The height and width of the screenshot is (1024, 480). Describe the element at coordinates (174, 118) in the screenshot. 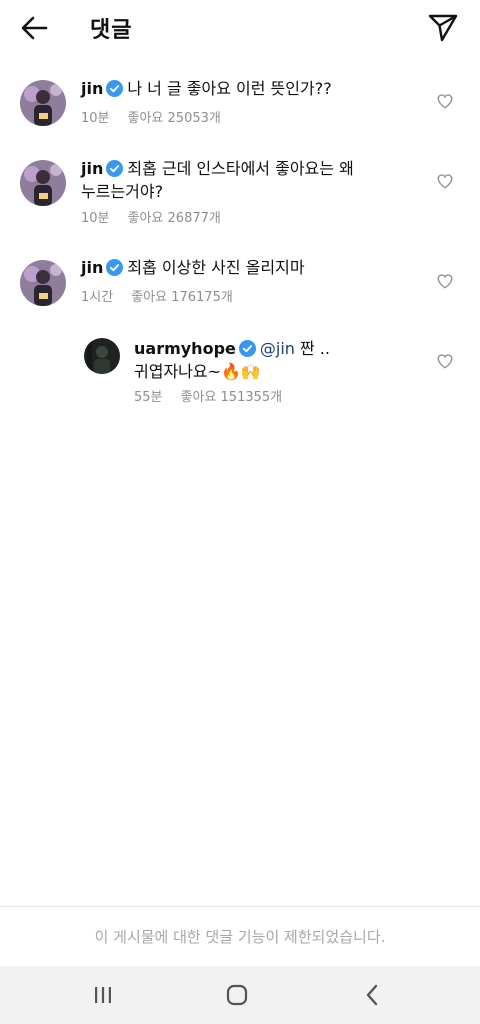

I see `like-count: 좋아요 25053개` at that location.